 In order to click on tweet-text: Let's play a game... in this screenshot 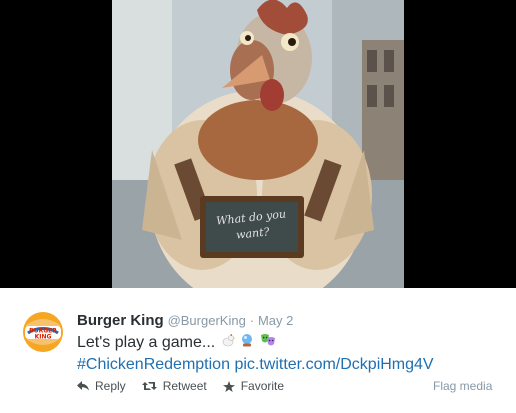, I will do `click(176, 343)`.